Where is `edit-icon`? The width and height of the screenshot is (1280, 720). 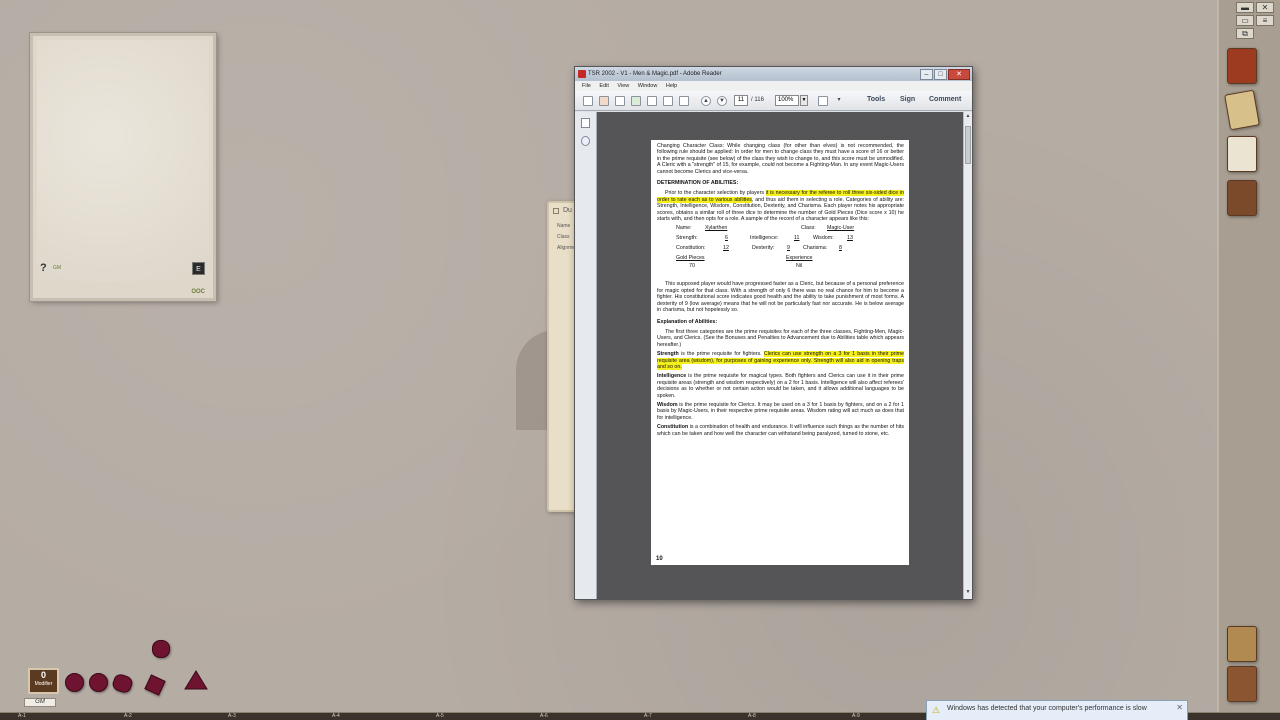 edit-icon is located at coordinates (620, 101).